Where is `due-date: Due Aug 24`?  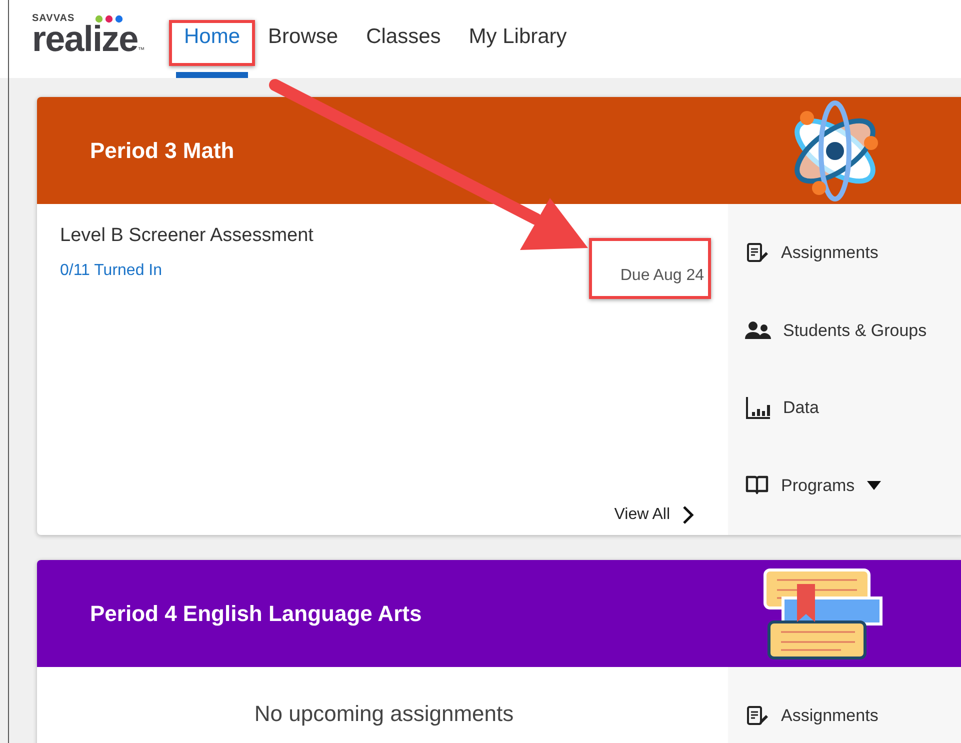
due-date: Due Aug 24 is located at coordinates (662, 276).